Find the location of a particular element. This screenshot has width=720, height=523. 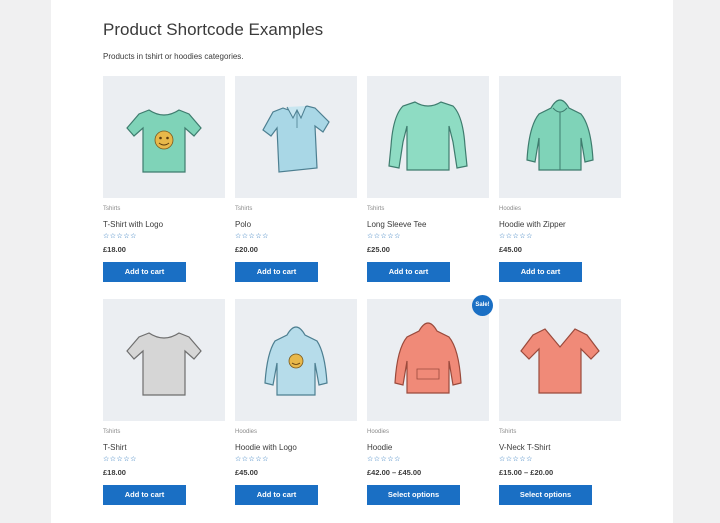

product-name: Polo is located at coordinates (296, 225).